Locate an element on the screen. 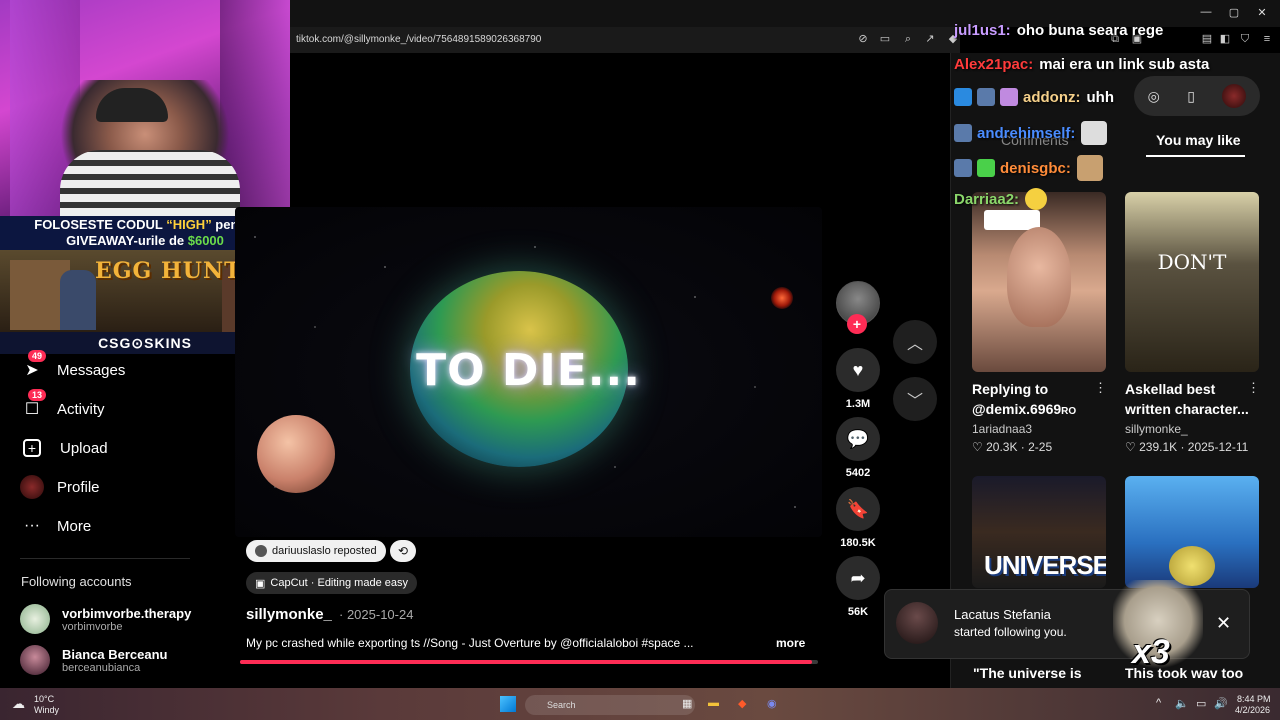  comment-icon: 💬 is located at coordinates (858, 439).